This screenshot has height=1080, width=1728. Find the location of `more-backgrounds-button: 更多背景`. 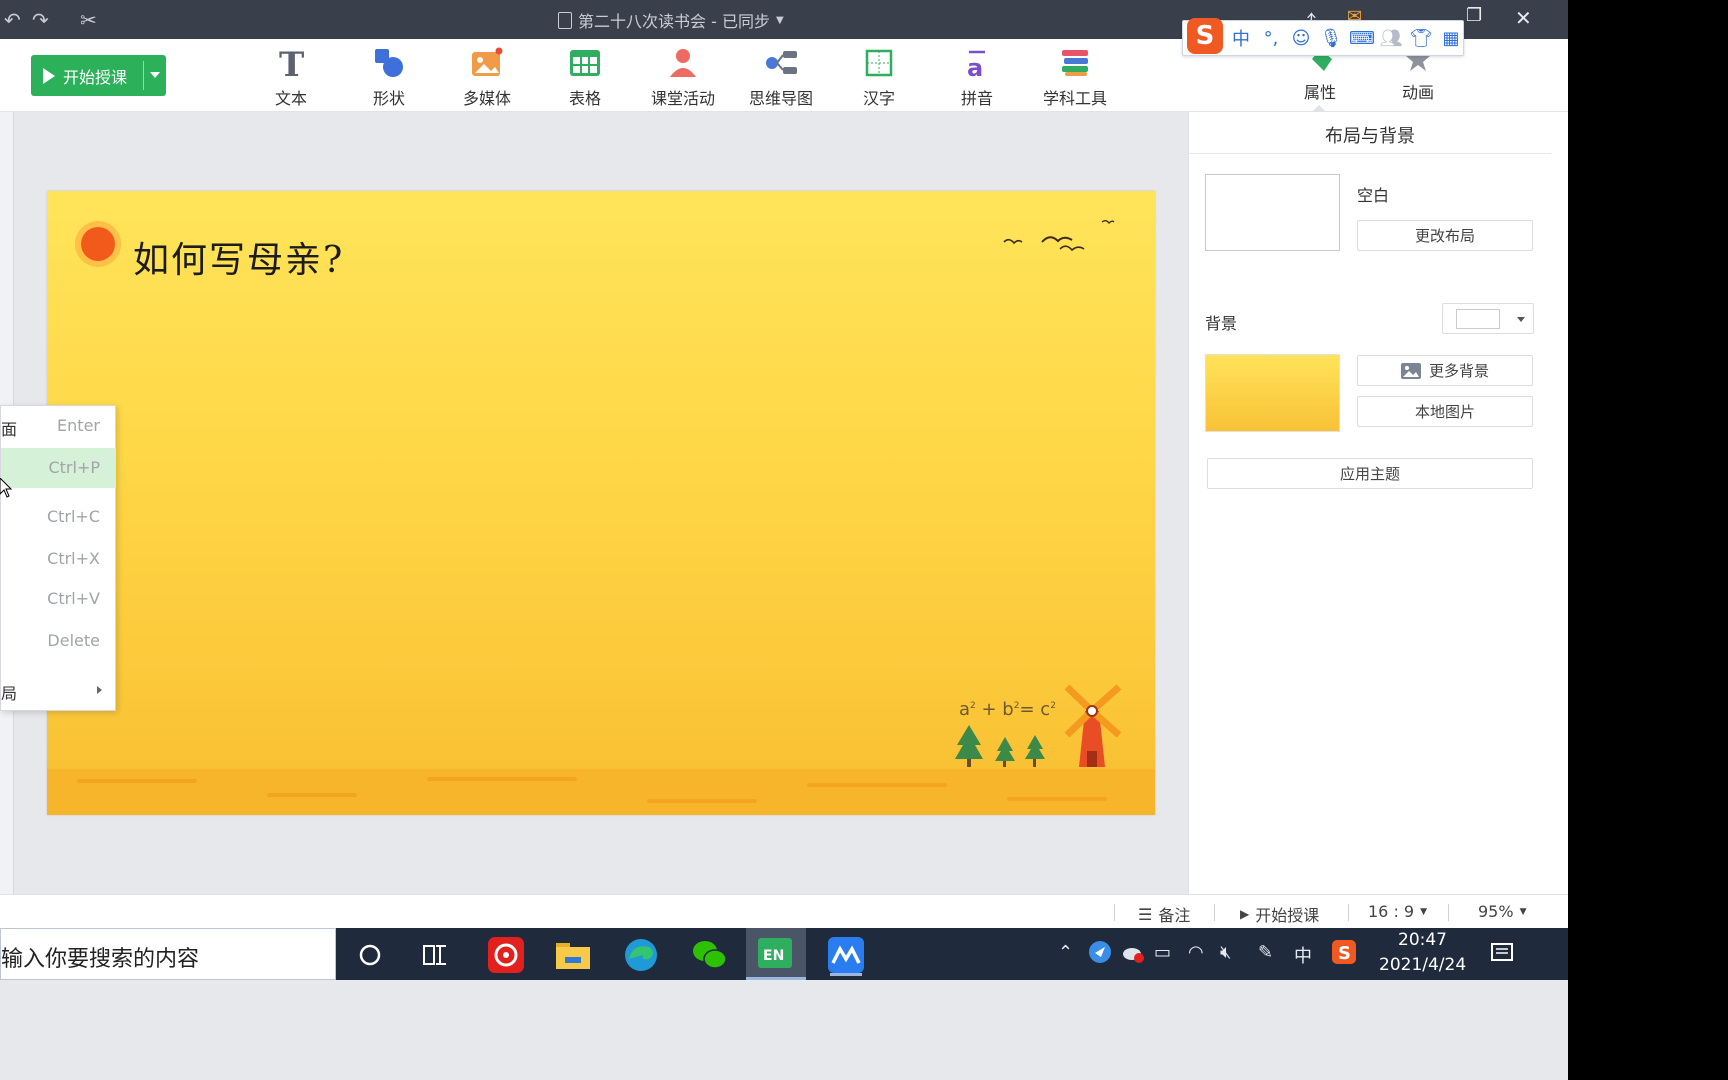

more-backgrounds-button: 更多背景 is located at coordinates (1445, 370).